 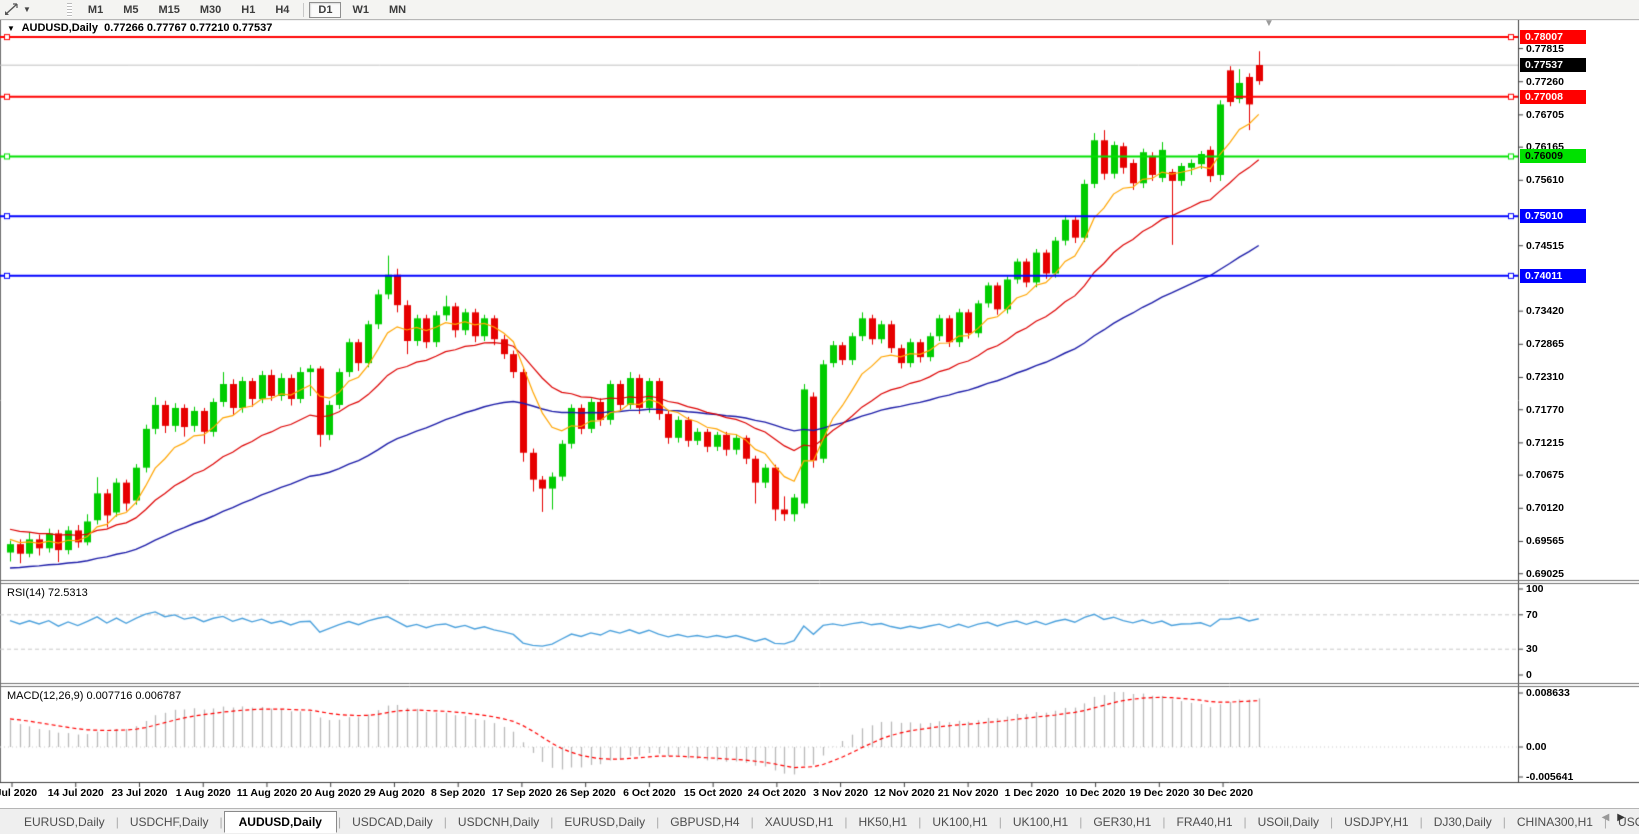 What do you see at coordinates (11, 9) in the screenshot?
I see `crosshair-tool-icon` at bounding box center [11, 9].